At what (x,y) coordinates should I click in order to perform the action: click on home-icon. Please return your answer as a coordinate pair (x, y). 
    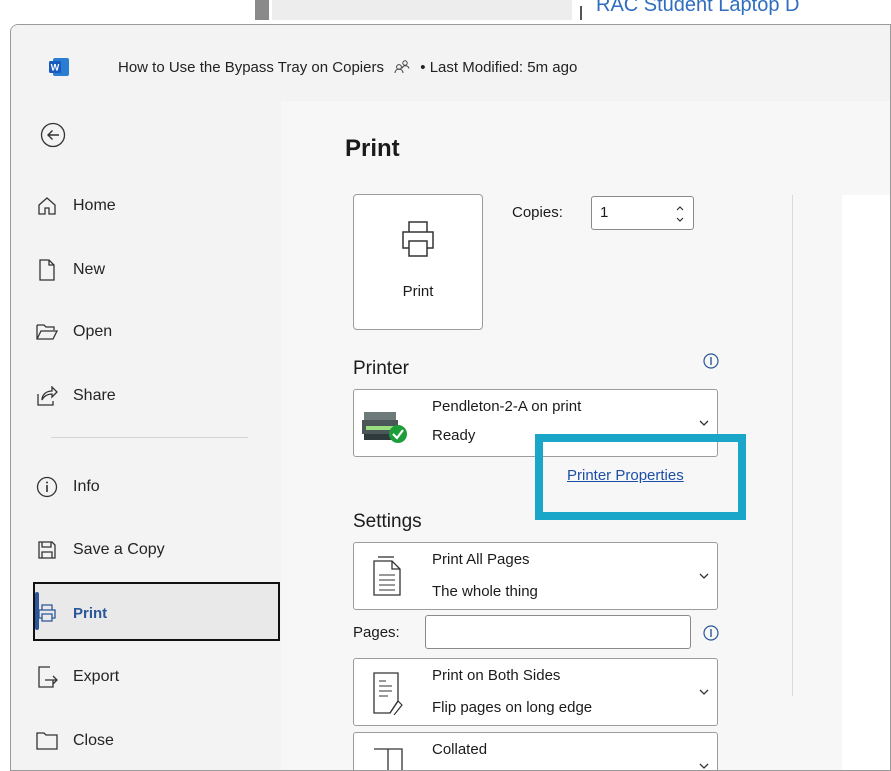
    Looking at the image, I should click on (47, 206).